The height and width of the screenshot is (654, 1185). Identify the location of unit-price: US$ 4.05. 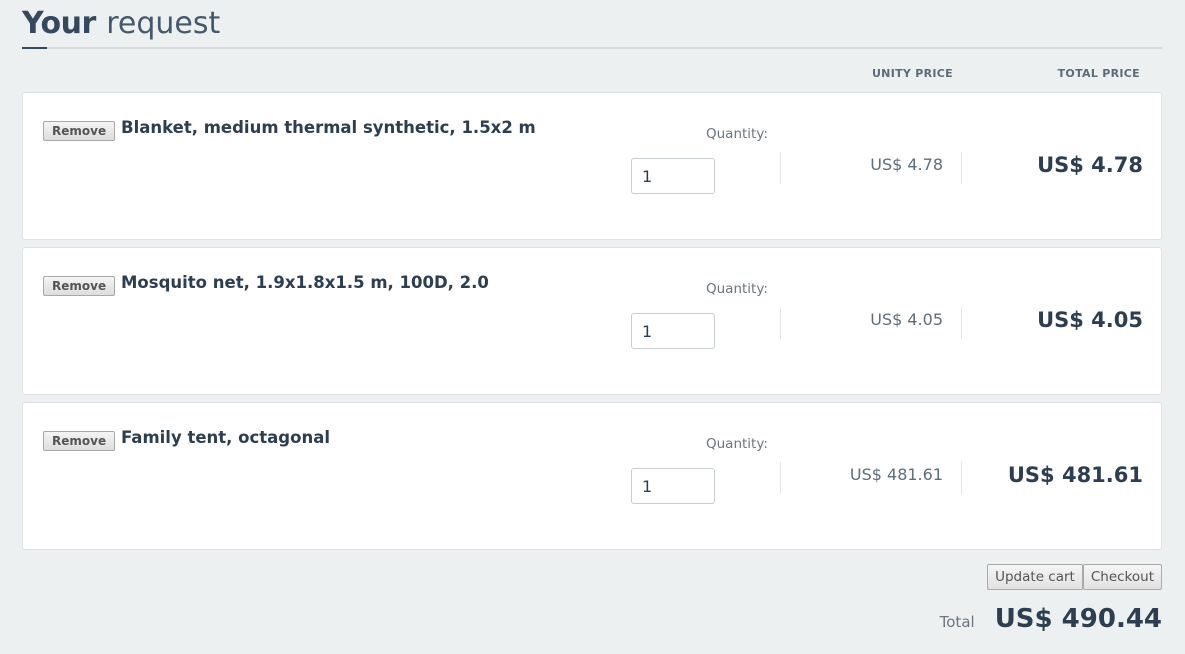
(906, 319).